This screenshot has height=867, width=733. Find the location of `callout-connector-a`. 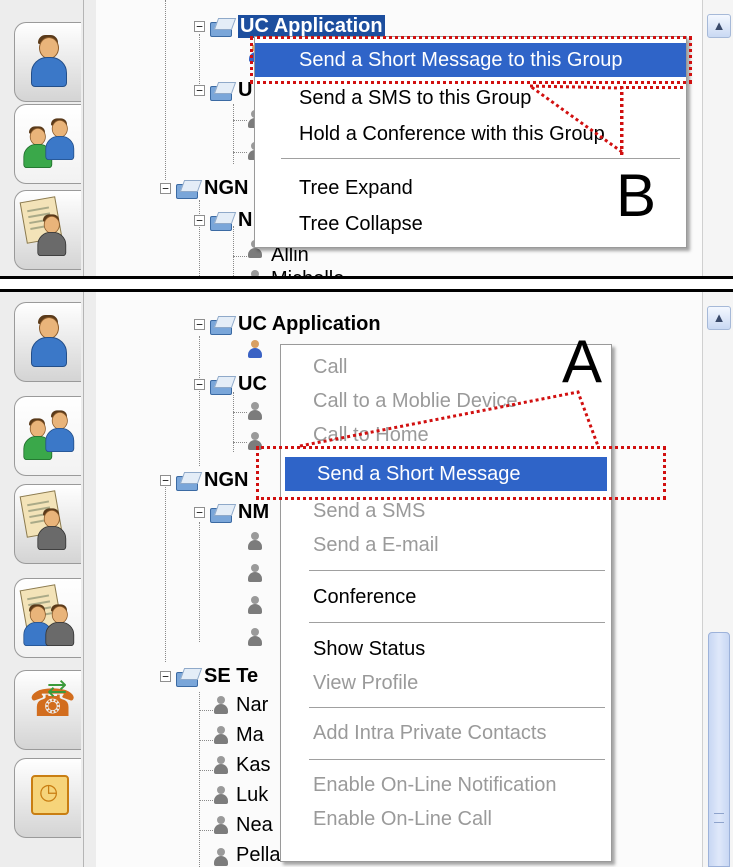

callout-connector-a is located at coordinates (449, 419).